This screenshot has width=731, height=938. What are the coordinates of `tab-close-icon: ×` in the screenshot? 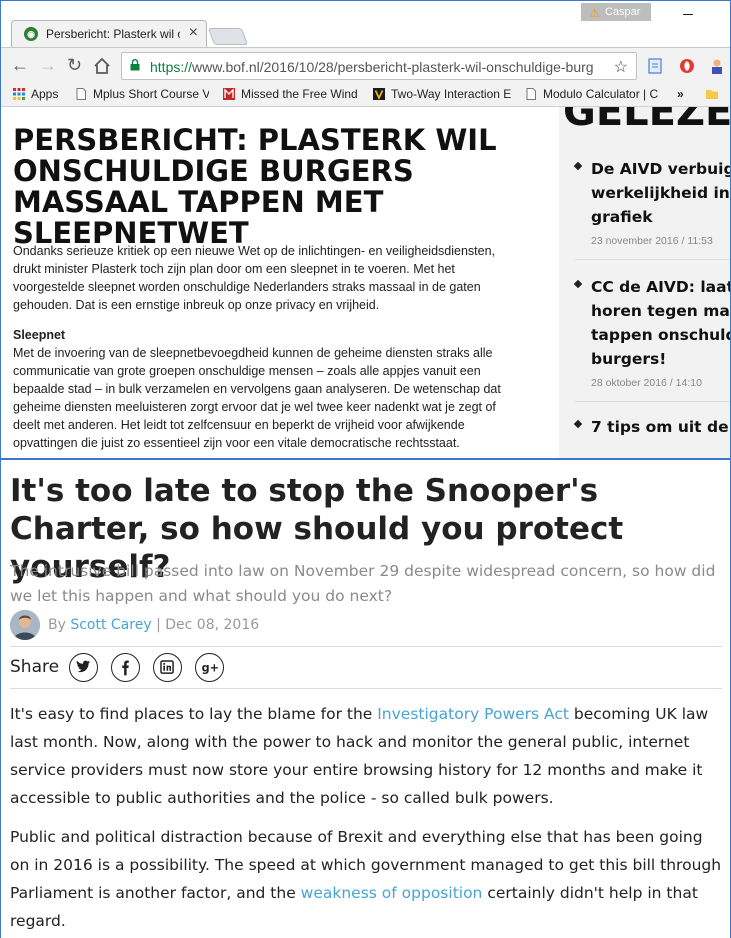 It's located at (193, 33).